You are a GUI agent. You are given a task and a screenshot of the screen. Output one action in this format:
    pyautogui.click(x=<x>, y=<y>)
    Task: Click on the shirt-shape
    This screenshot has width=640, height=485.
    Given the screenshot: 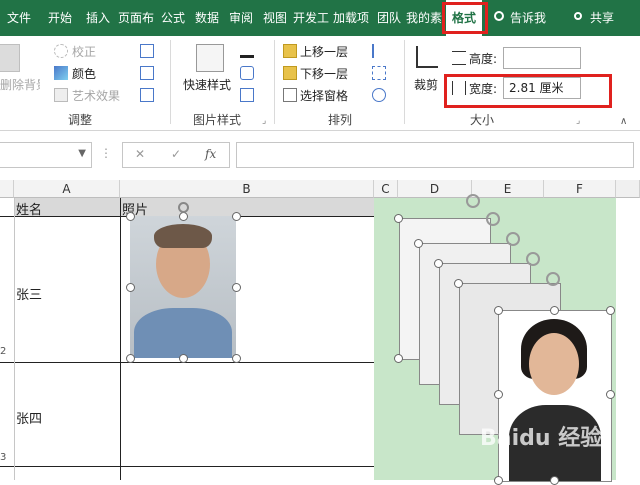 What is the action you would take?
    pyautogui.click(x=183, y=333)
    